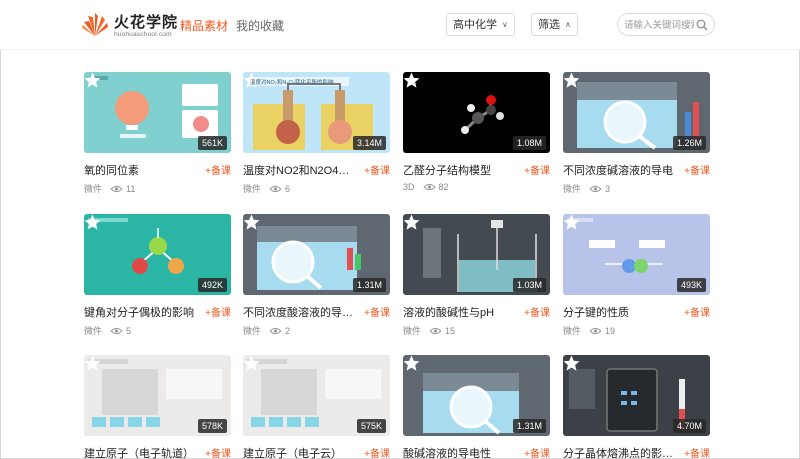  Describe the element at coordinates (459, 170) in the screenshot. I see `card-title: 乙醛分子结构模型` at that location.